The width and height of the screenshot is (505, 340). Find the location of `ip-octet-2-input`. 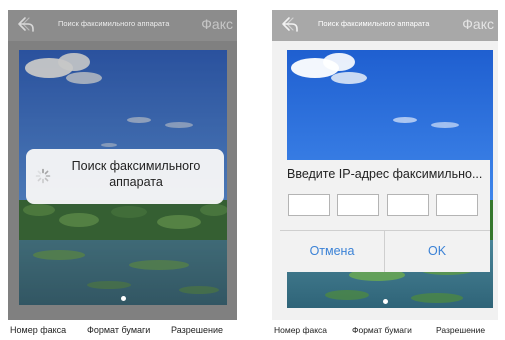

ip-octet-2-input is located at coordinates (358, 205).